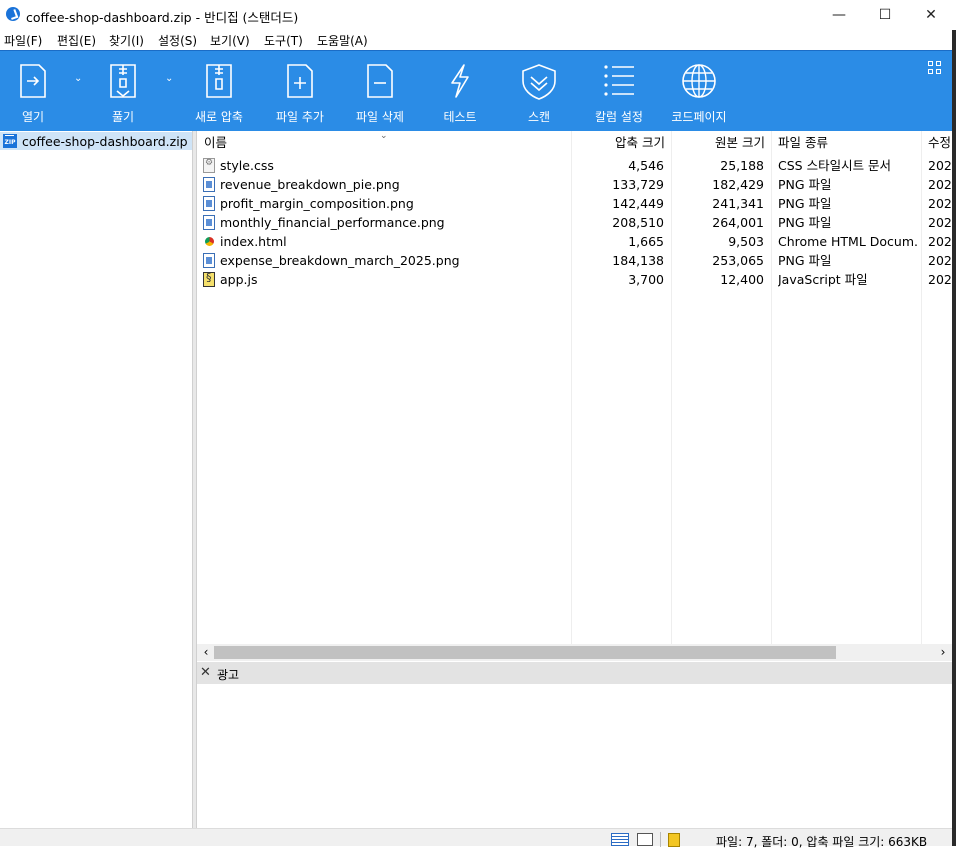  What do you see at coordinates (699, 81) in the screenshot?
I see `globe-icon` at bounding box center [699, 81].